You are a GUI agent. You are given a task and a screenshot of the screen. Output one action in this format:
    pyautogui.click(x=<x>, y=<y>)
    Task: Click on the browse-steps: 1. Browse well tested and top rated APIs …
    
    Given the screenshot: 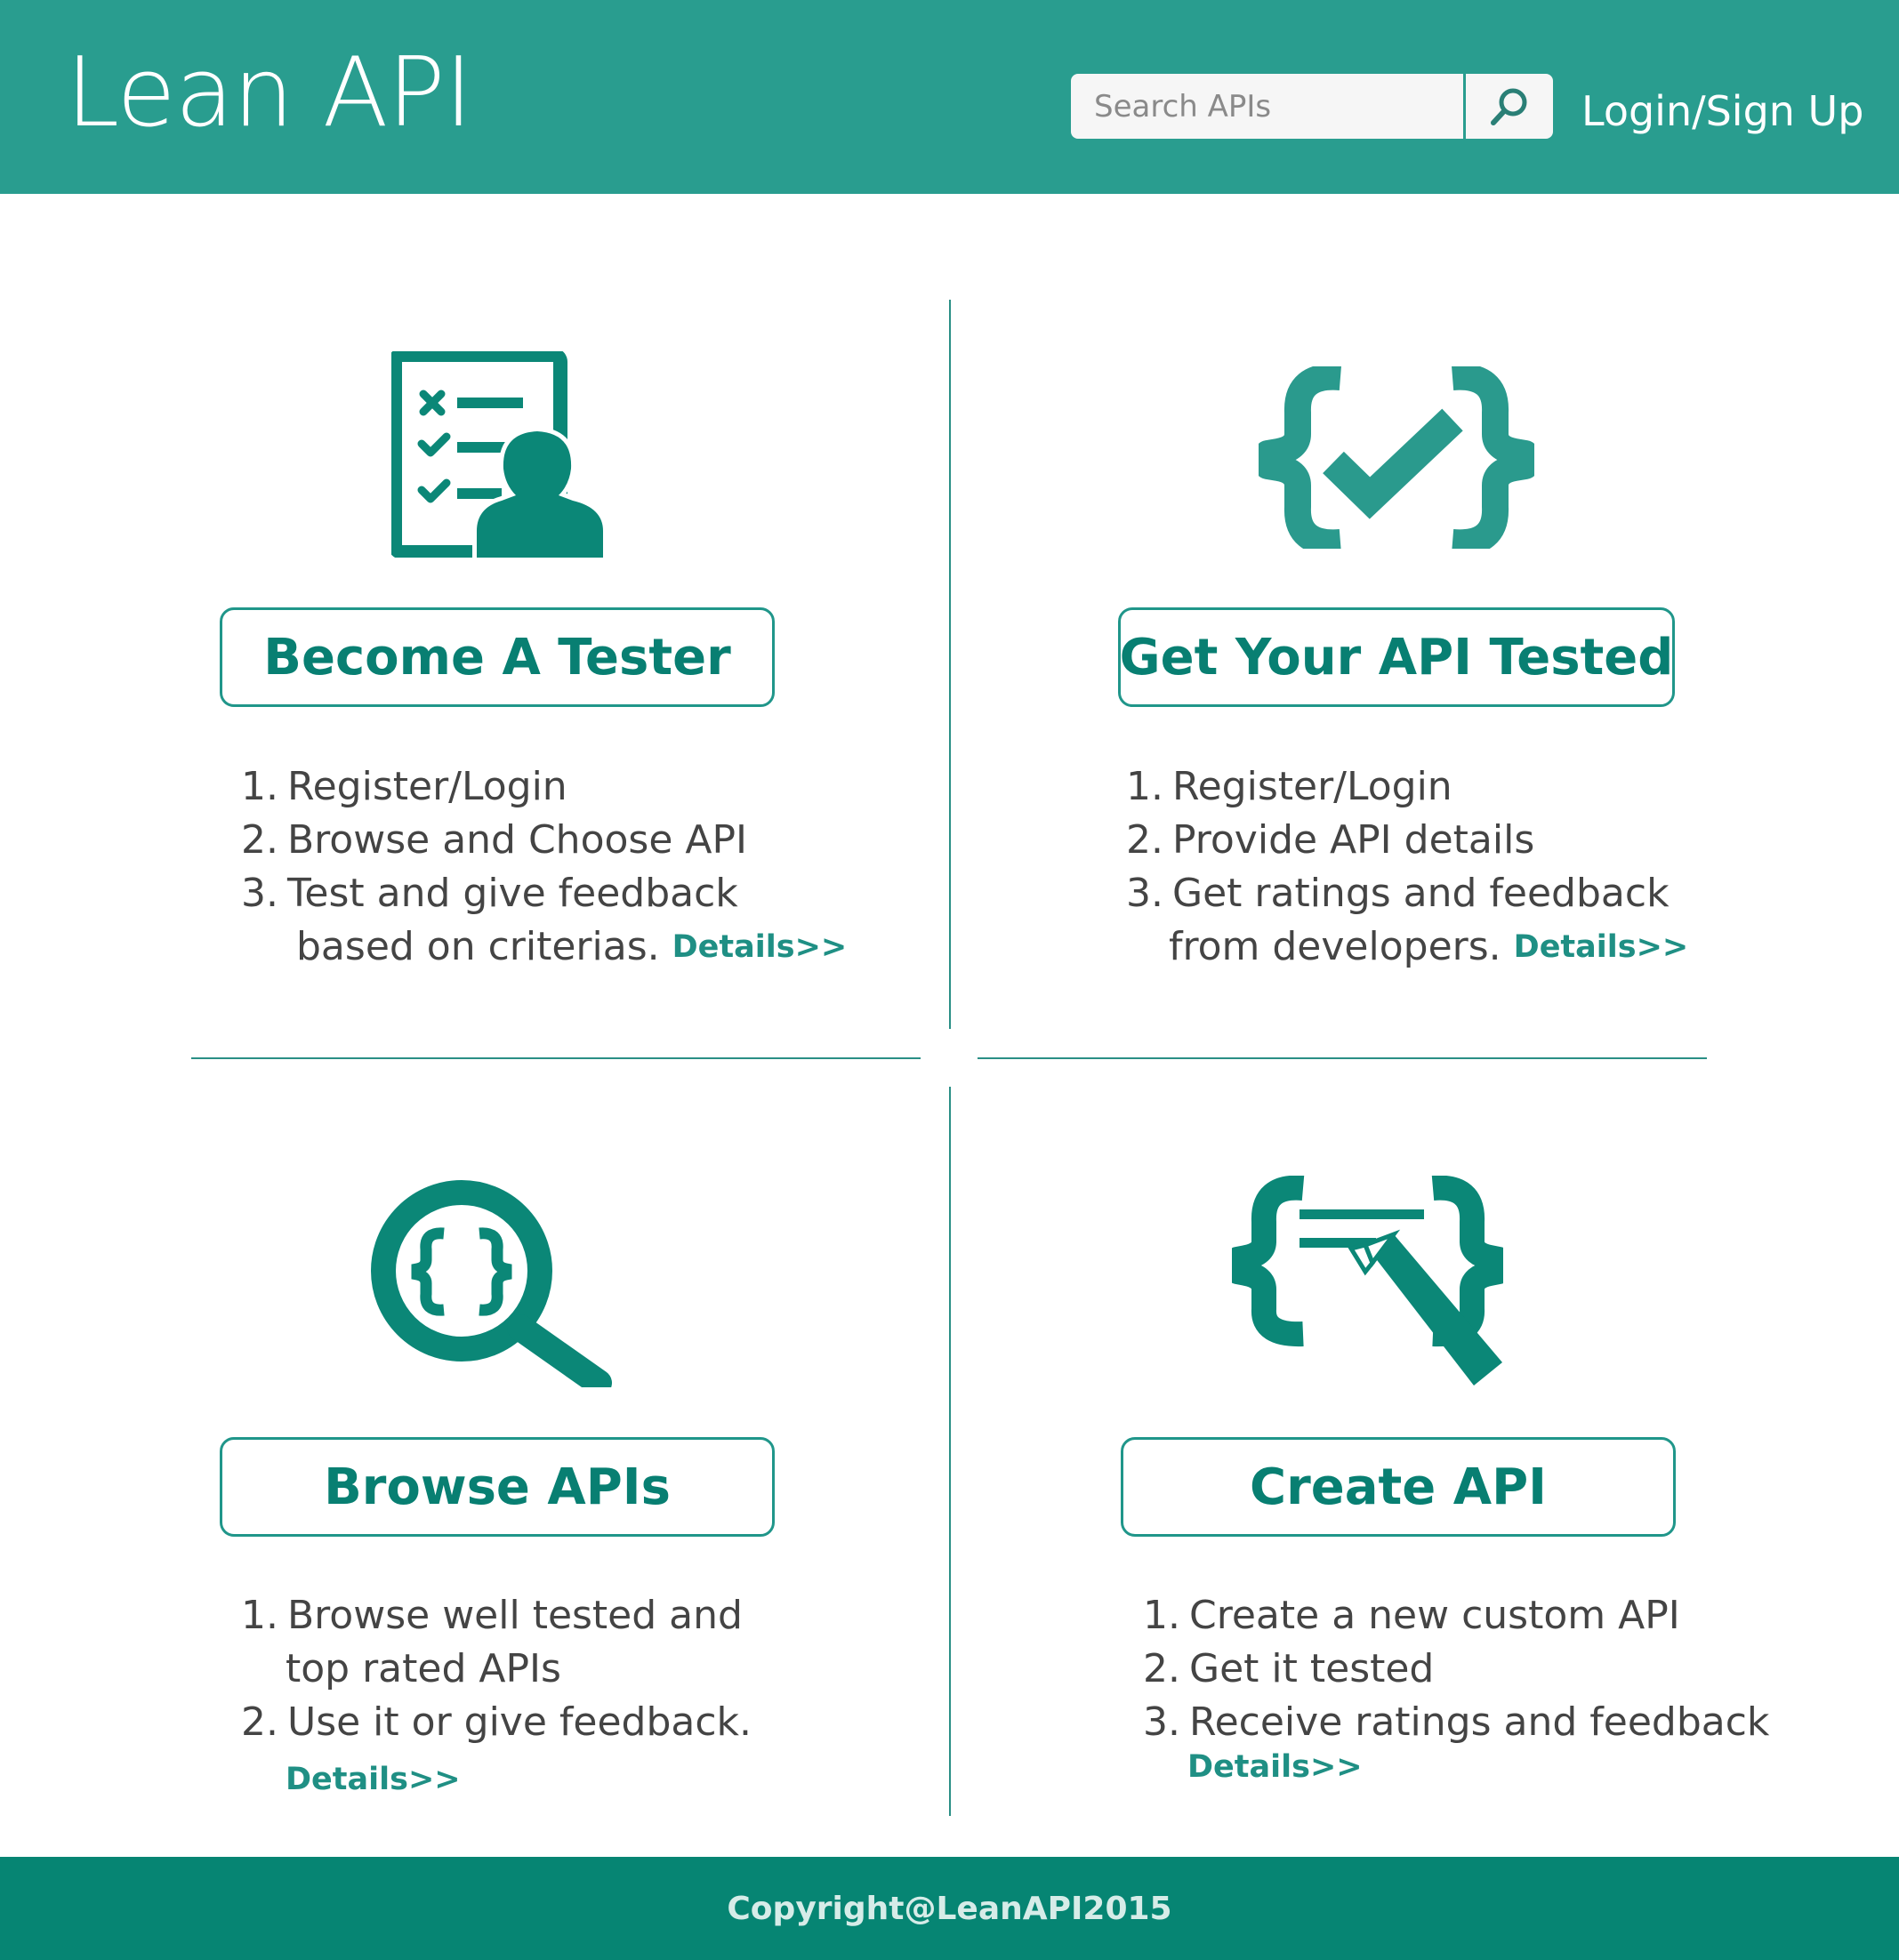 What is the action you would take?
    pyautogui.click(x=496, y=1697)
    